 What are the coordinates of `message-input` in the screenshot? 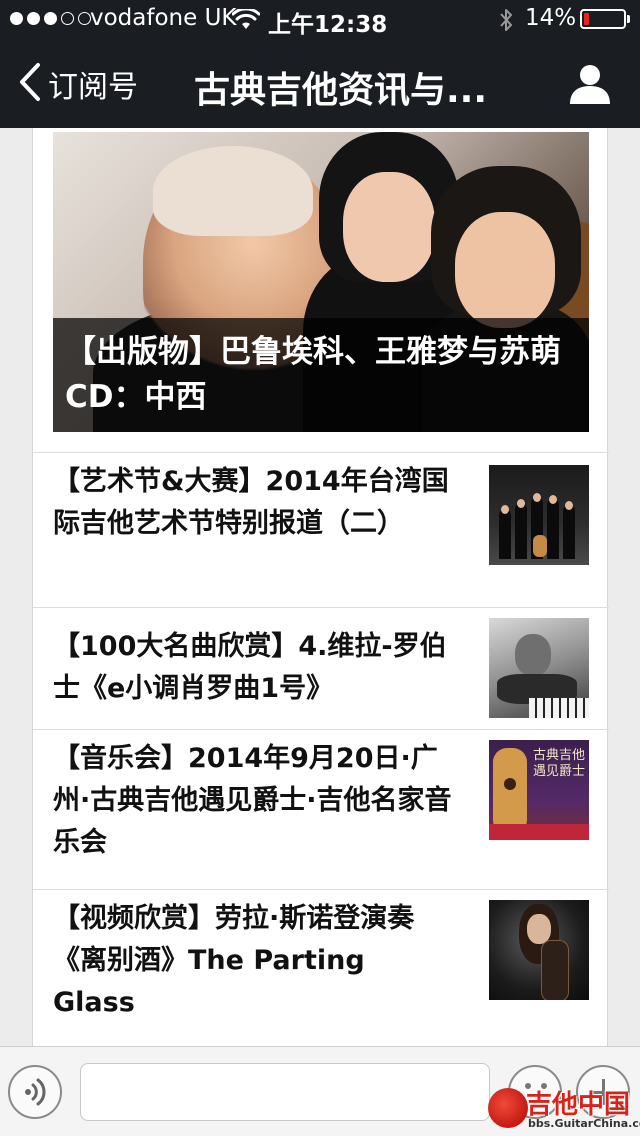 It's located at (285, 1092).